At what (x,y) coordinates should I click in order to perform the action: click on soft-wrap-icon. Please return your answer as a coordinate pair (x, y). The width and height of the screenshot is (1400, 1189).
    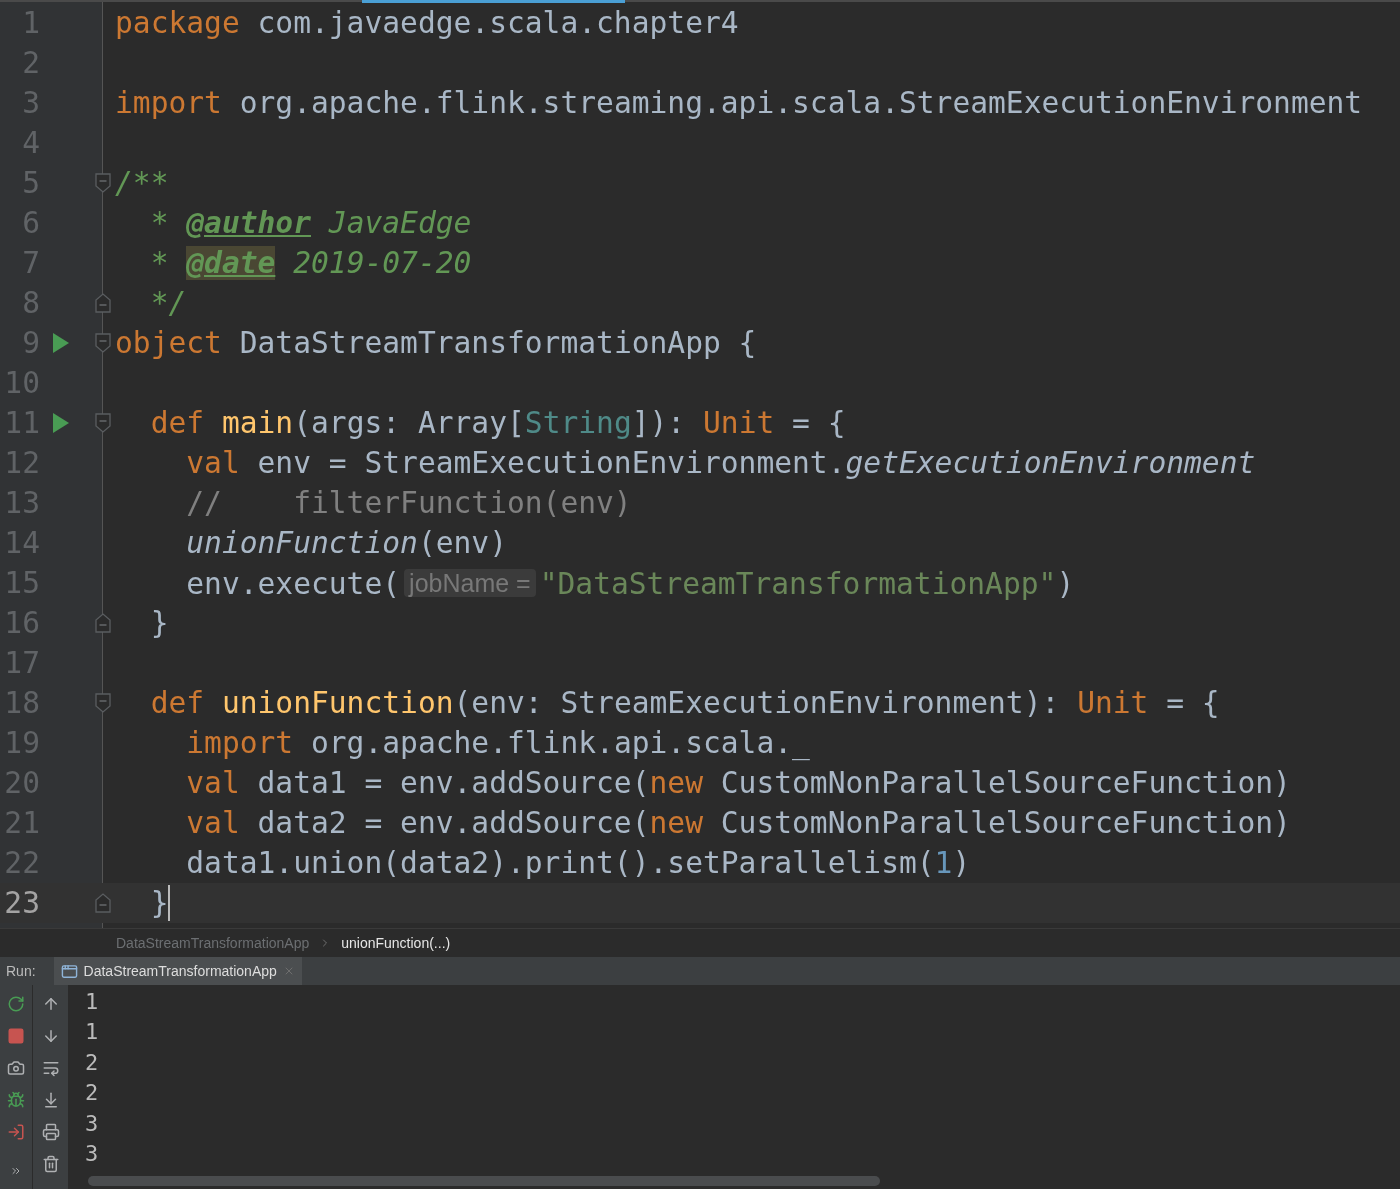
    Looking at the image, I should click on (50, 1068).